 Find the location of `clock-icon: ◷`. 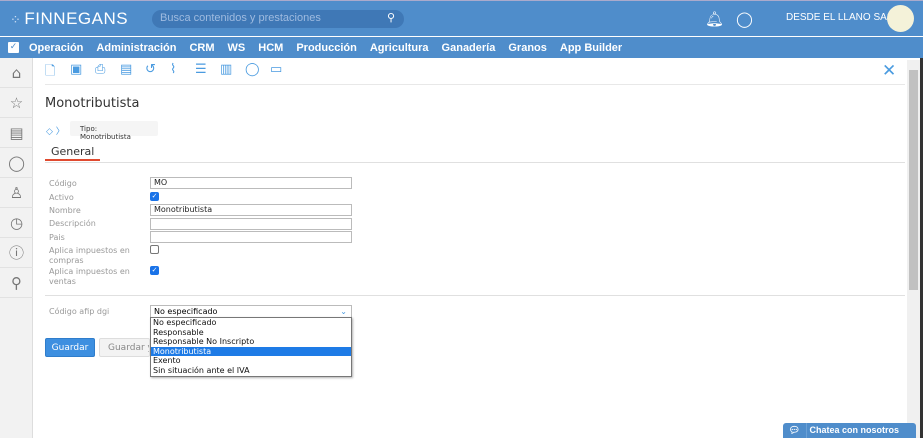

clock-icon: ◷ is located at coordinates (16, 223).